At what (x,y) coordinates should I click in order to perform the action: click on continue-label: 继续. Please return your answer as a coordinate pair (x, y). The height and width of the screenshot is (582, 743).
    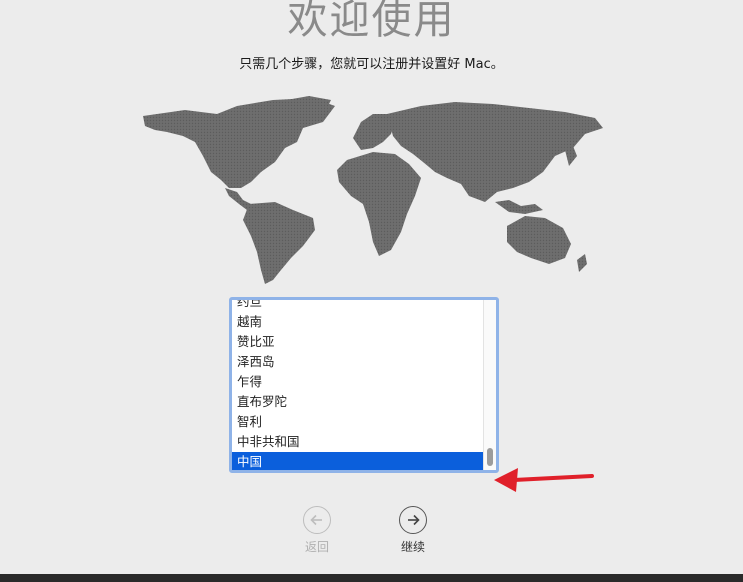
    Looking at the image, I should click on (412, 547).